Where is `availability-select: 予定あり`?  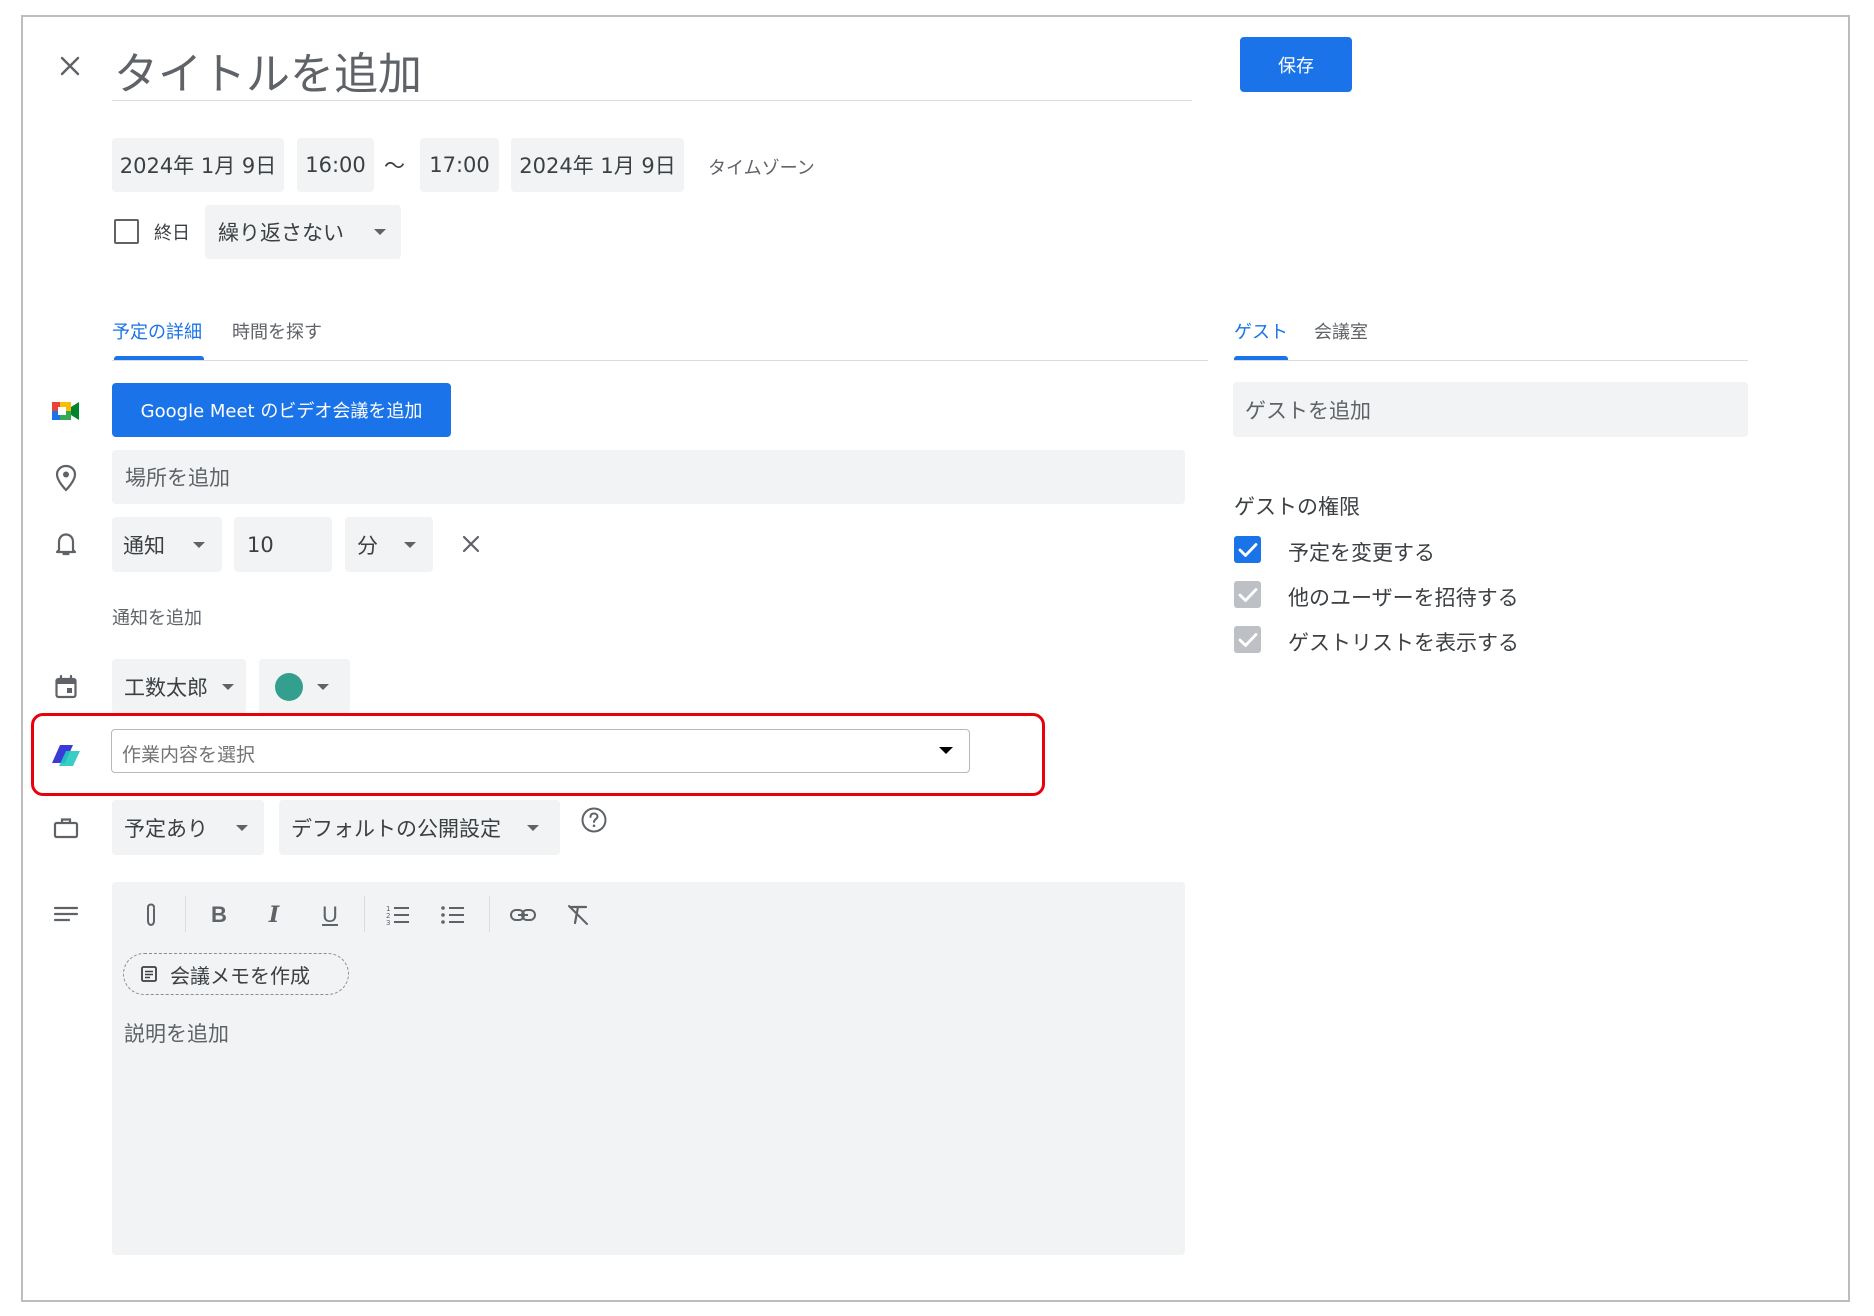 availability-select: 予定あり is located at coordinates (188, 827).